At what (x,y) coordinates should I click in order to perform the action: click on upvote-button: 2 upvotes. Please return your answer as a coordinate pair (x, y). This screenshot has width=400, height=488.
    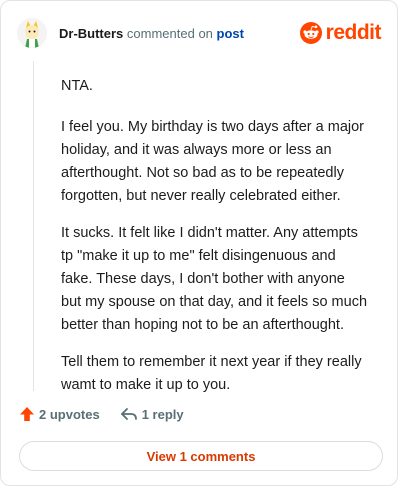
    Looking at the image, I should click on (59, 414).